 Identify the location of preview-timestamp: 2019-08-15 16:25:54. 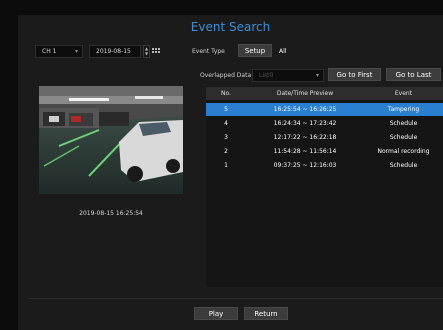
(111, 213).